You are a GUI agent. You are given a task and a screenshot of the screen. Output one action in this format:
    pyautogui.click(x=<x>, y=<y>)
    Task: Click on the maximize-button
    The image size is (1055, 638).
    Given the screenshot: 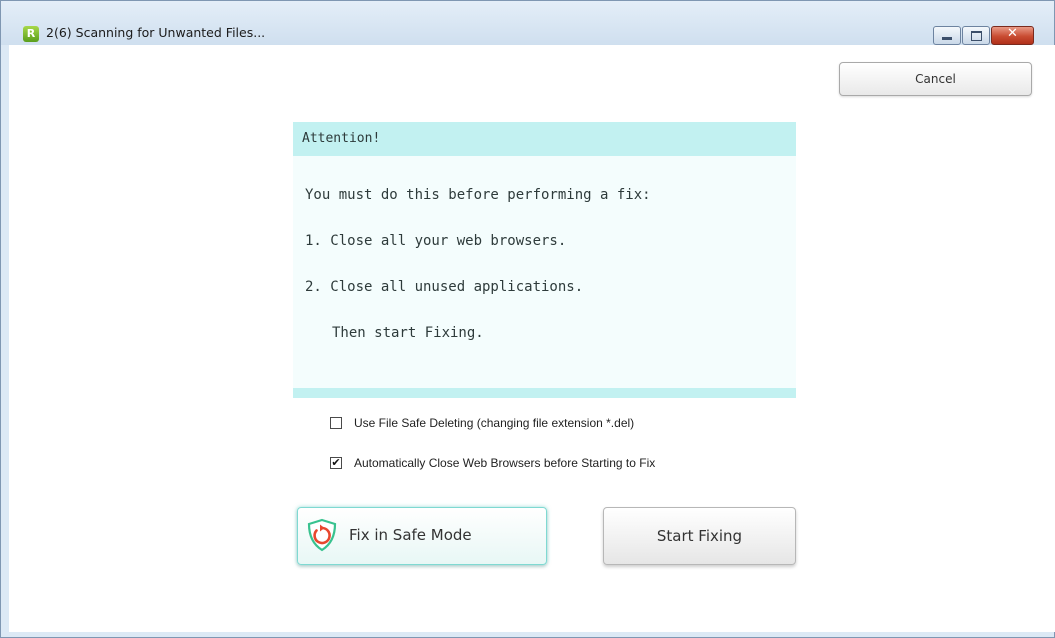 What is the action you would take?
    pyautogui.click(x=976, y=35)
    